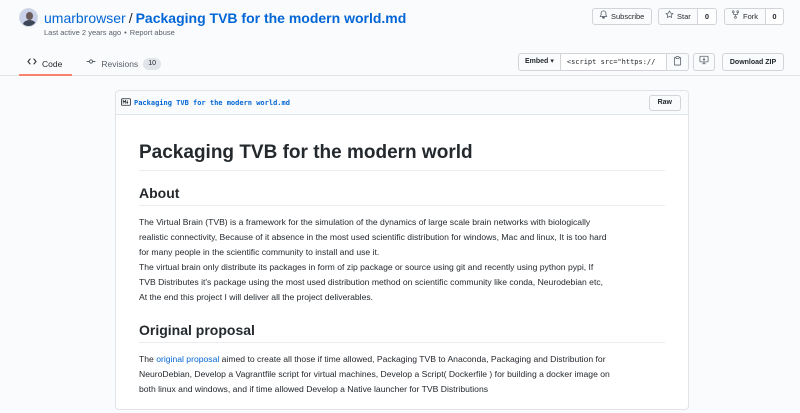 Image resolution: width=800 pixels, height=413 pixels. What do you see at coordinates (735, 16) in the screenshot?
I see `fork-icon` at bounding box center [735, 16].